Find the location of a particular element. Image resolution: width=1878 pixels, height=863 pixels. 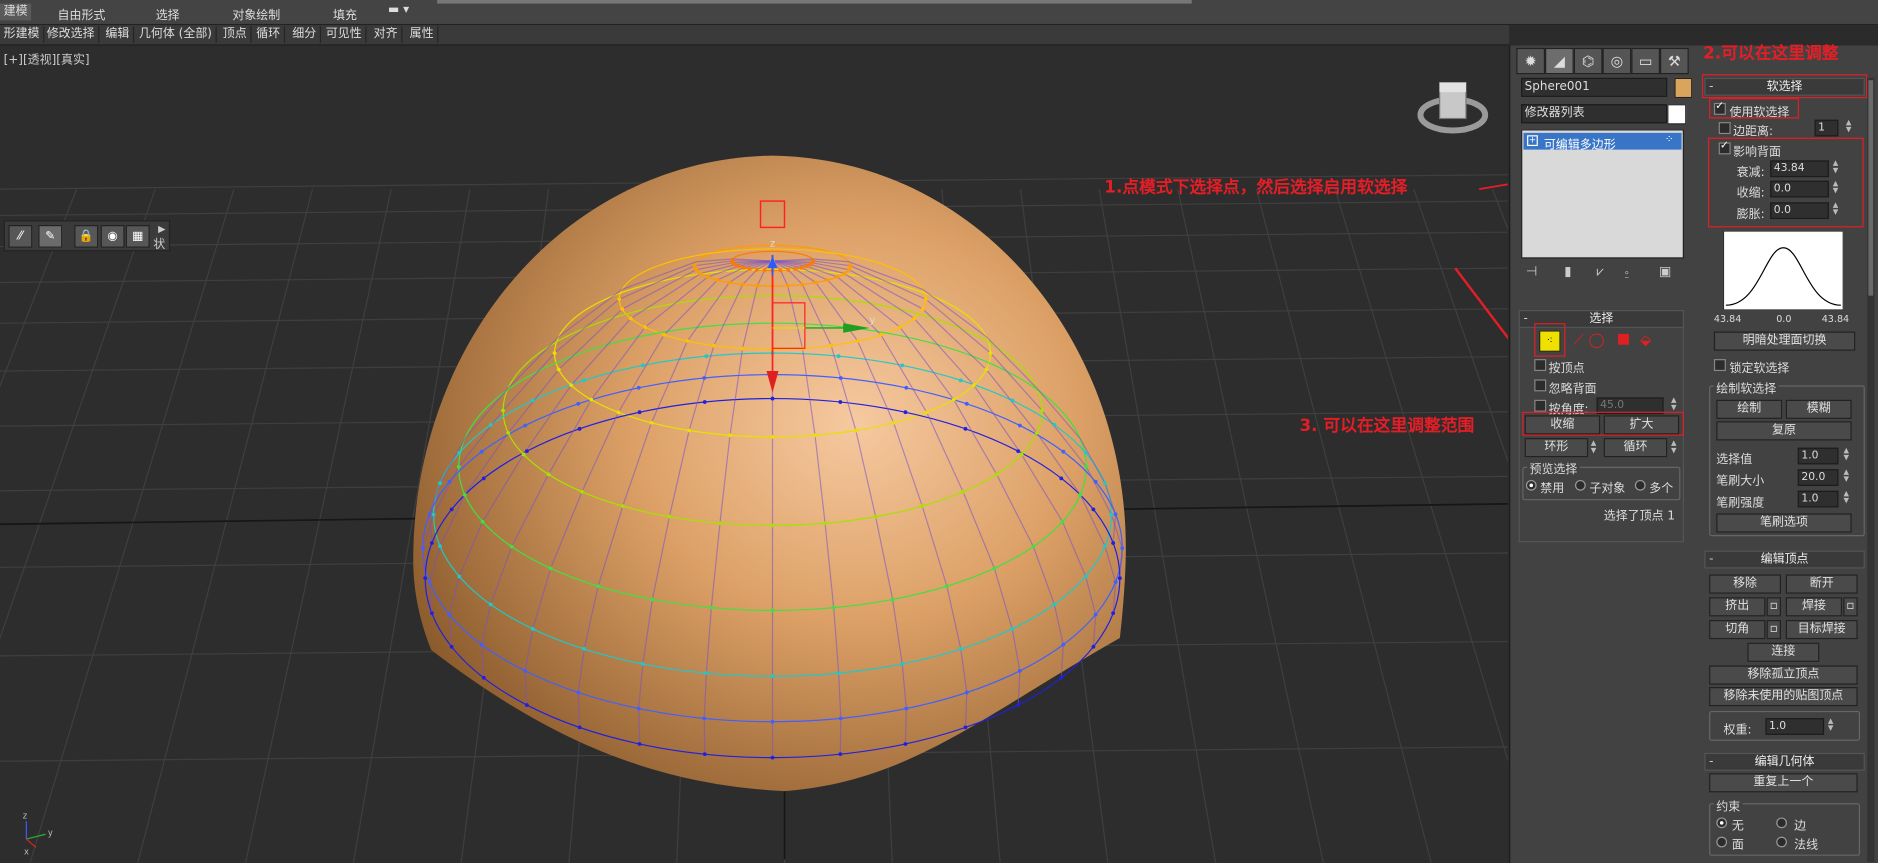

target-weld-button: 目标焊接 is located at coordinates (1821, 629).